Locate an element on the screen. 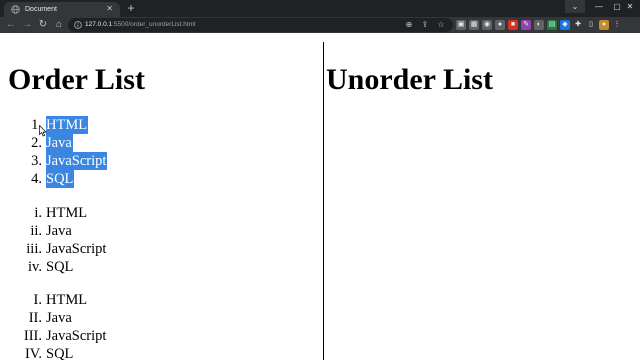  grid-extension-icon: ▦ is located at coordinates (474, 25).